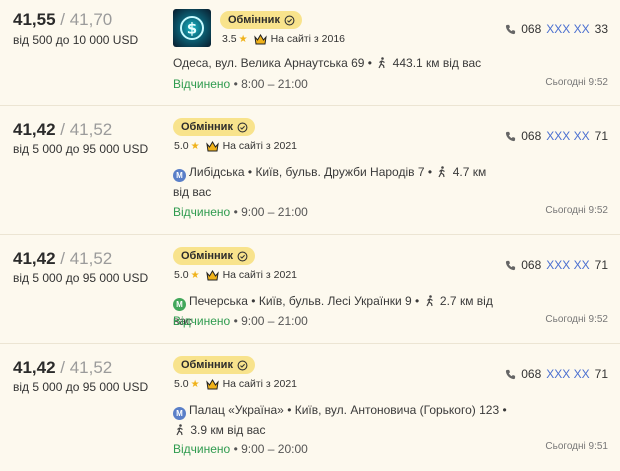 The image size is (620, 471). What do you see at coordinates (84, 19) in the screenshot?
I see `sell-rate: / 41,70` at bounding box center [84, 19].